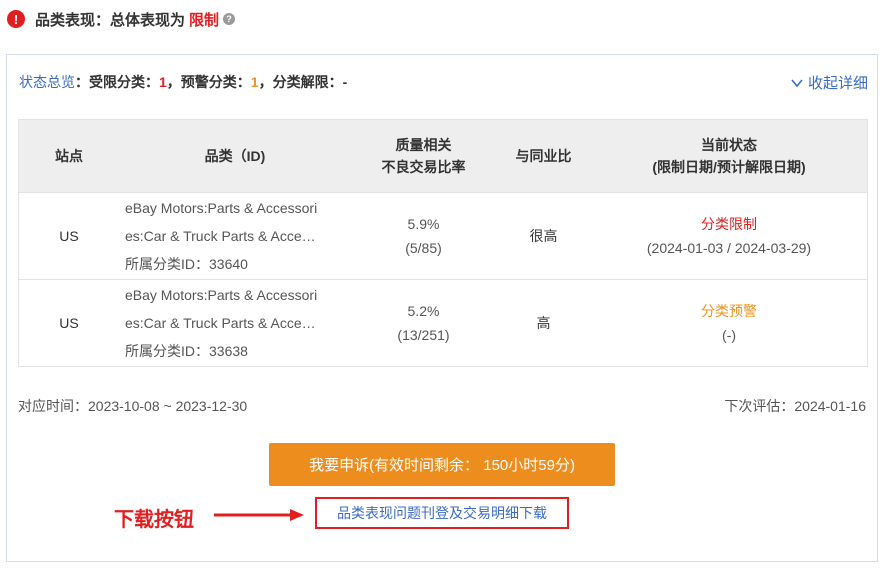  Describe the element at coordinates (307, 82) in the screenshot. I see `lifted-label: 分类解限：` at that location.